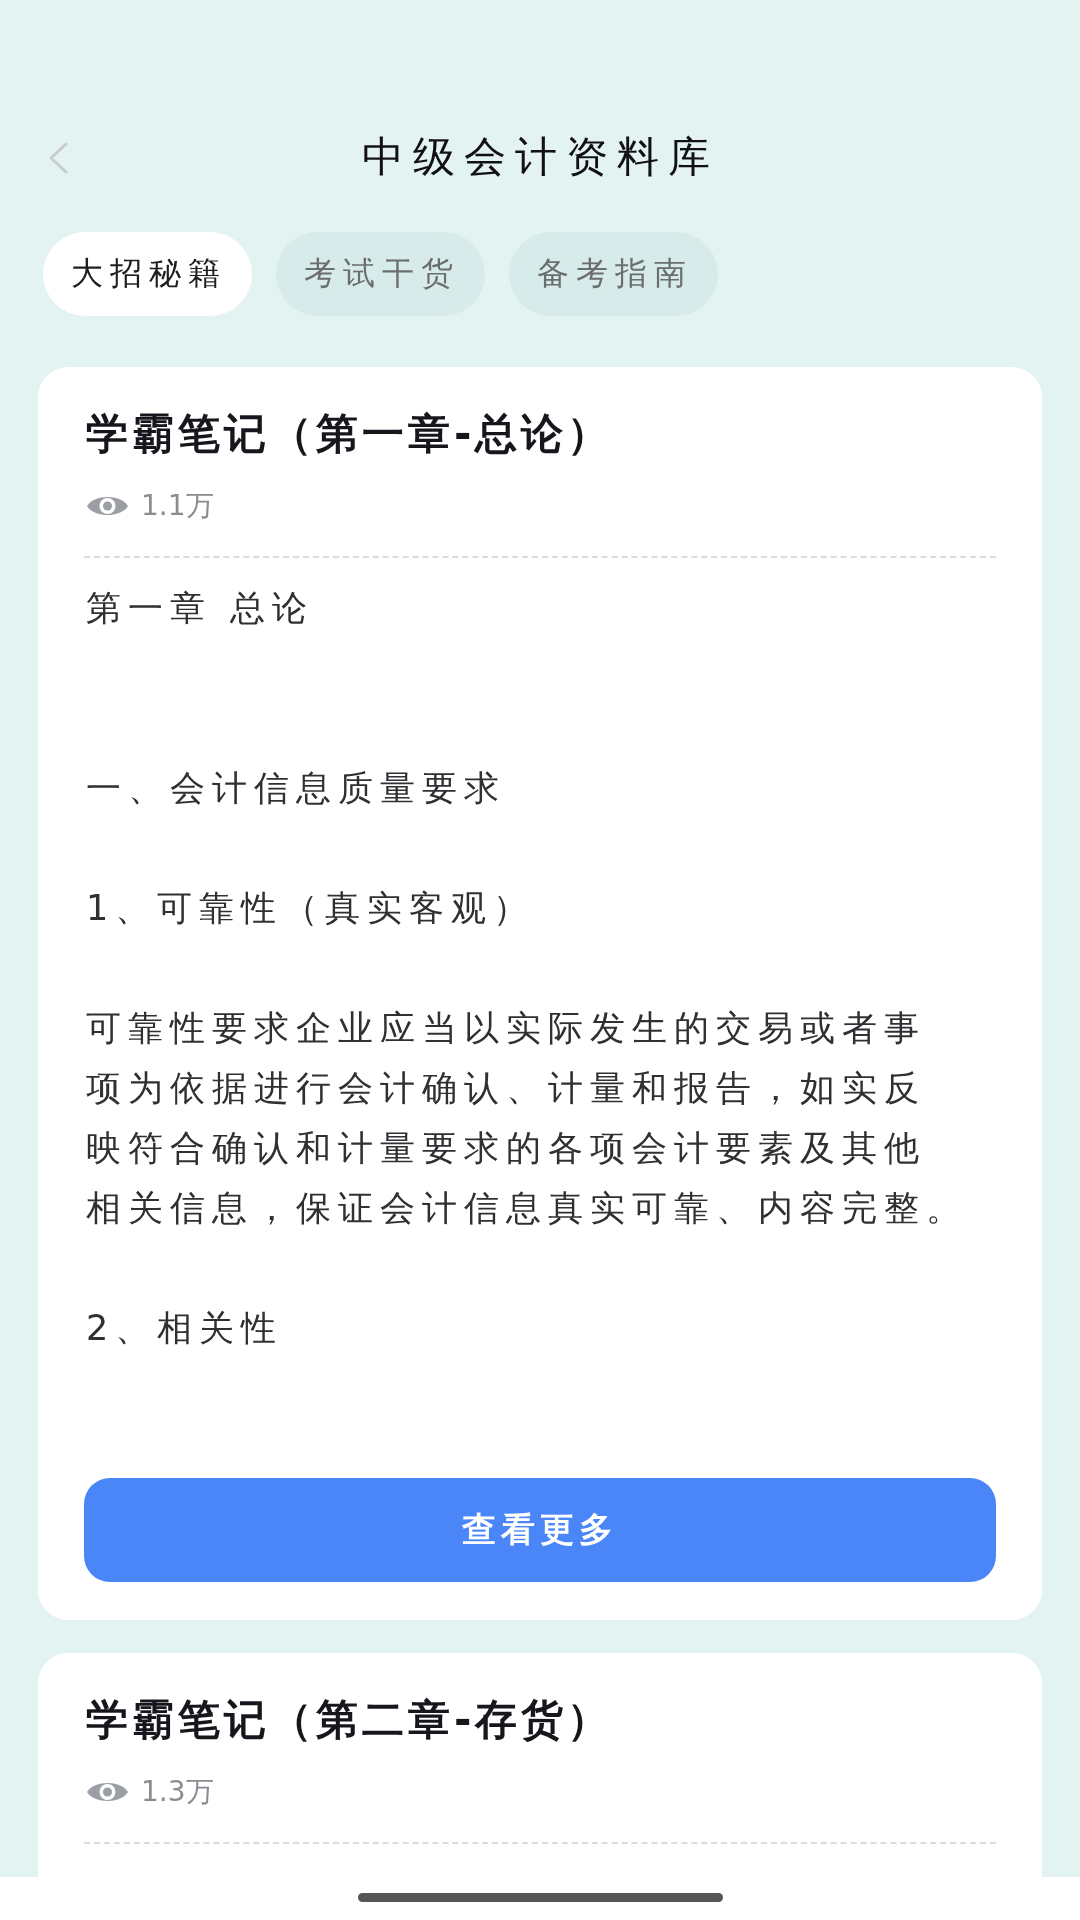 The width and height of the screenshot is (1080, 1920). What do you see at coordinates (613, 274) in the screenshot?
I see `category-tab: 备考指南` at bounding box center [613, 274].